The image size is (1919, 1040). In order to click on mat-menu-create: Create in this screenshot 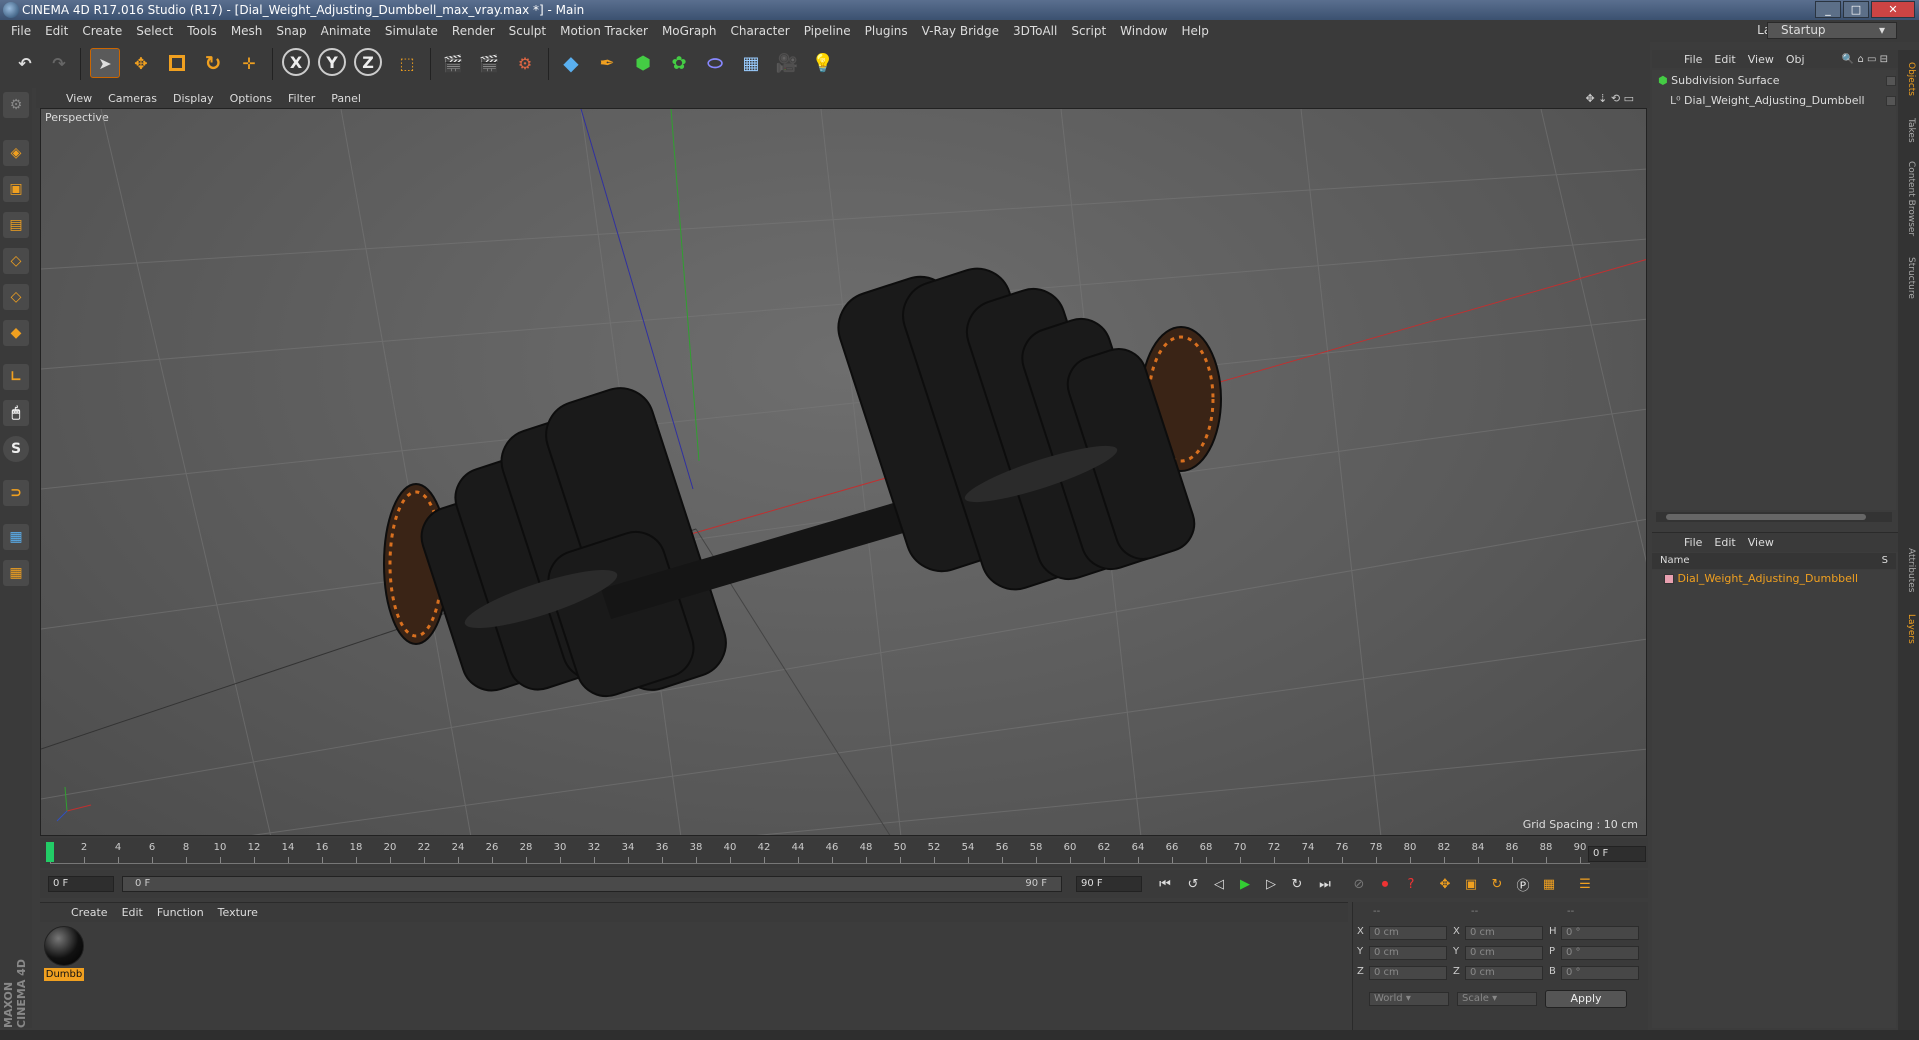, I will do `click(89, 912)`.